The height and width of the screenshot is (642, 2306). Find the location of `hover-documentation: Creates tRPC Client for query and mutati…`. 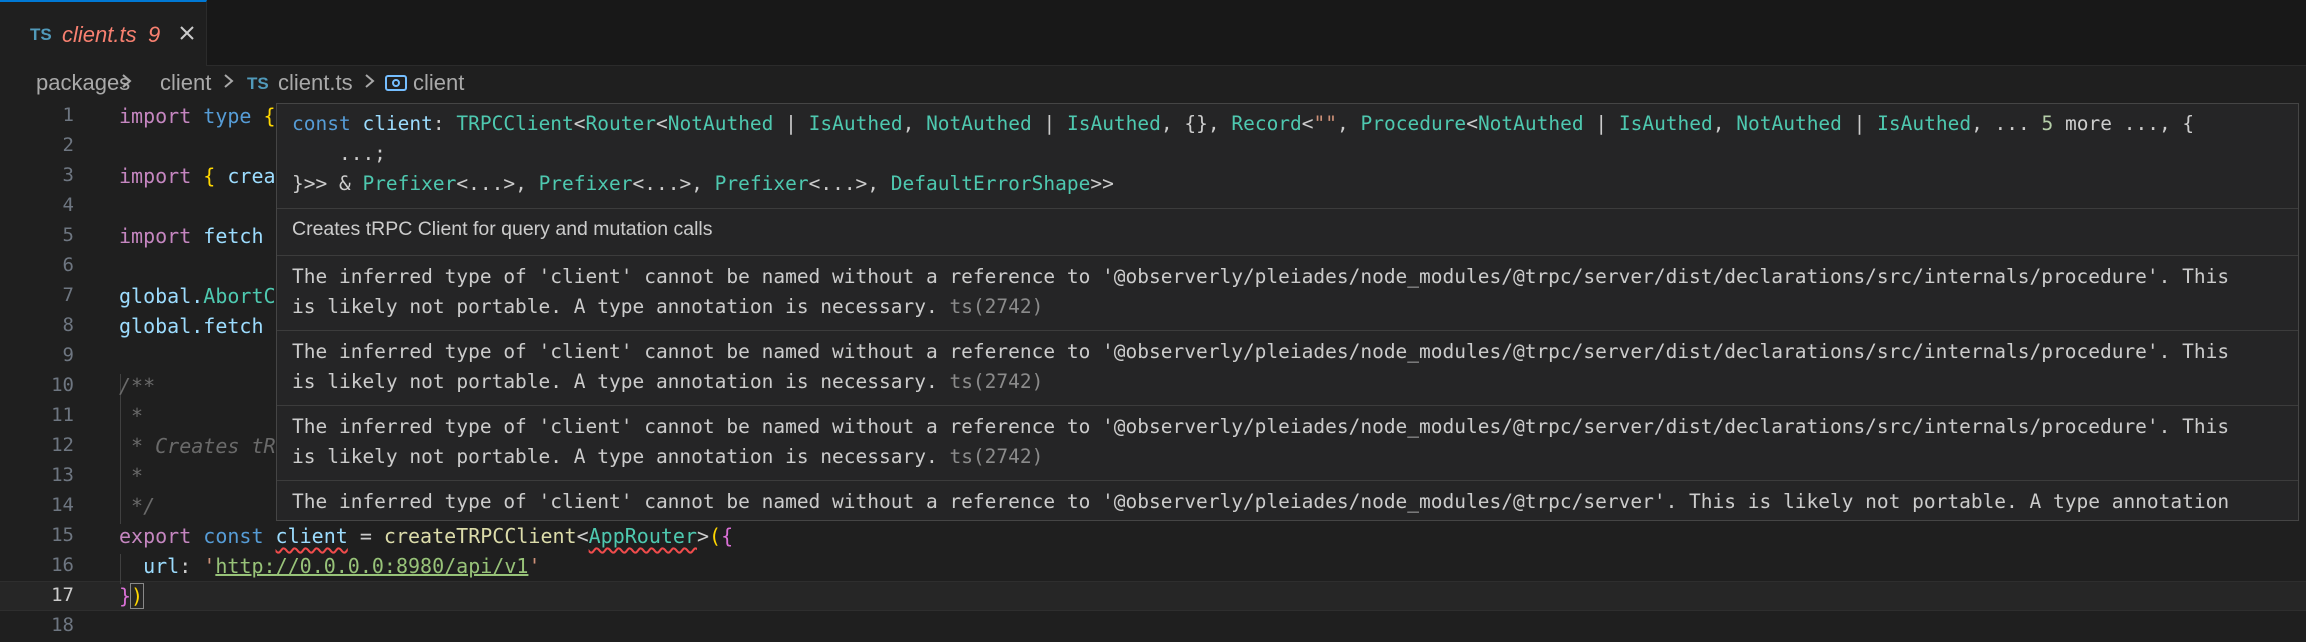

hover-documentation: Creates tRPC Client for query and mutati… is located at coordinates (502, 229).